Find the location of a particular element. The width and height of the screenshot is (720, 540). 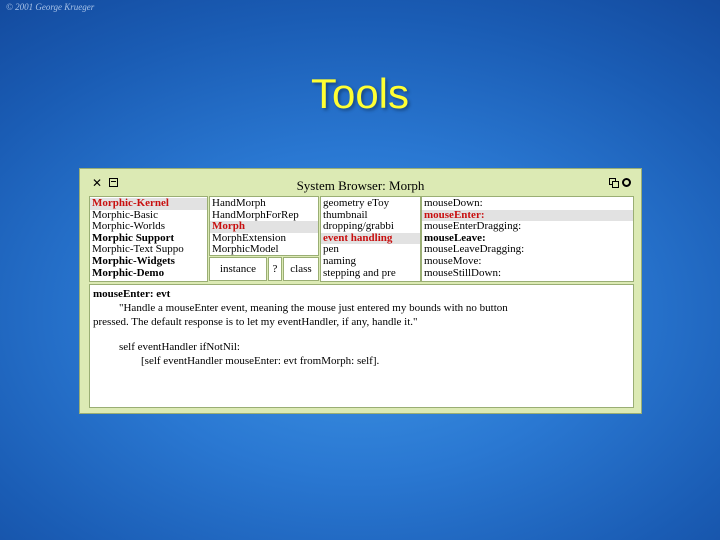

protocol-item: geometry eToy is located at coordinates (370, 204).